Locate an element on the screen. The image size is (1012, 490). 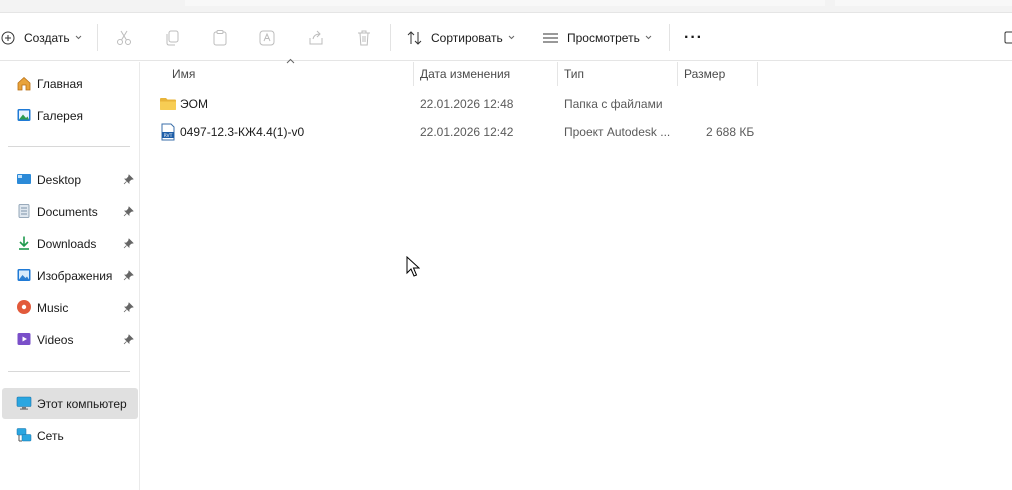
more-options-button: ··· is located at coordinates (693, 37).